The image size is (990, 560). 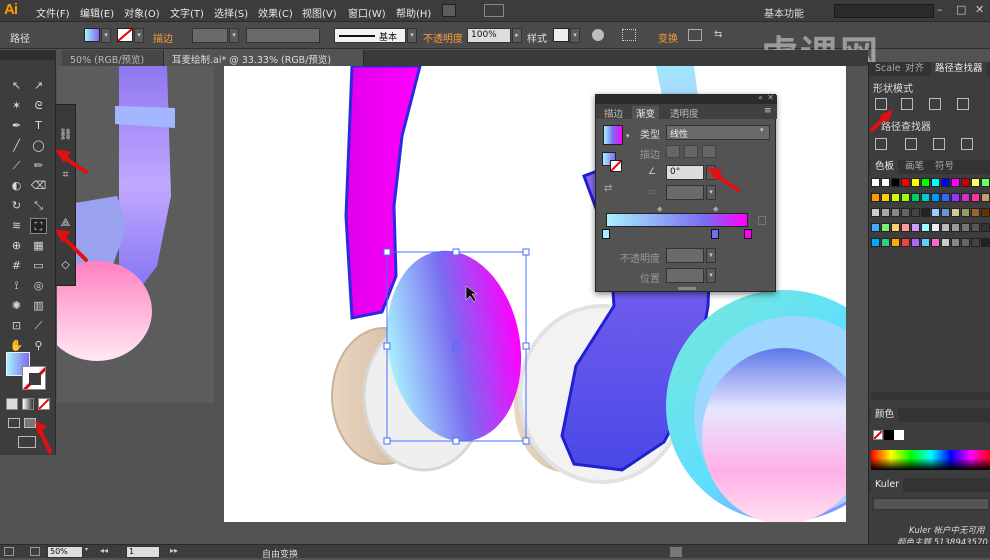 I want to click on stroke-proxy, so click(x=616, y=166).